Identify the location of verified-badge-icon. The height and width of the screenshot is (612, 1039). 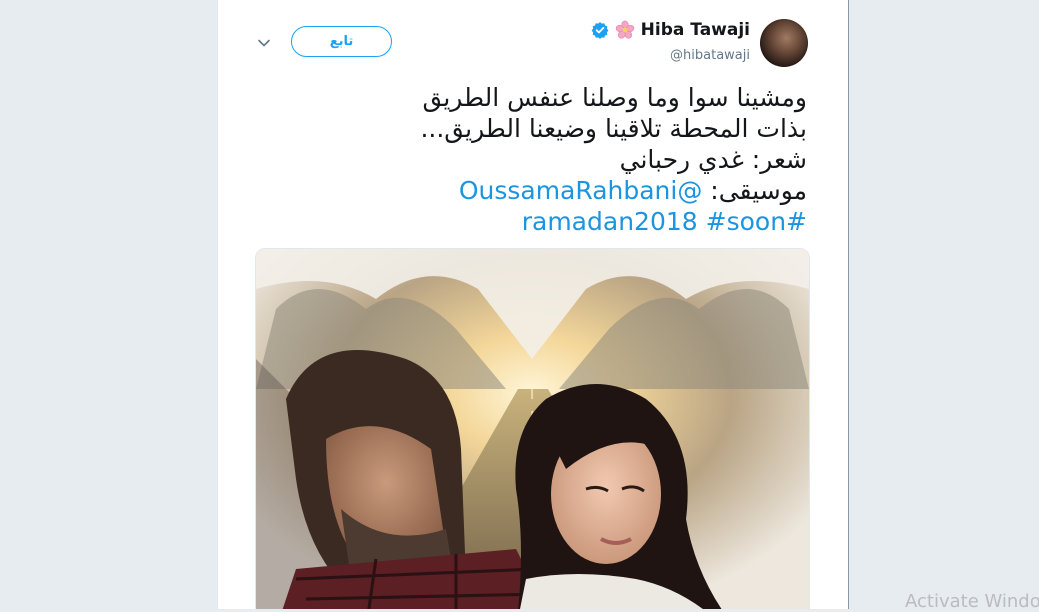
(600, 30).